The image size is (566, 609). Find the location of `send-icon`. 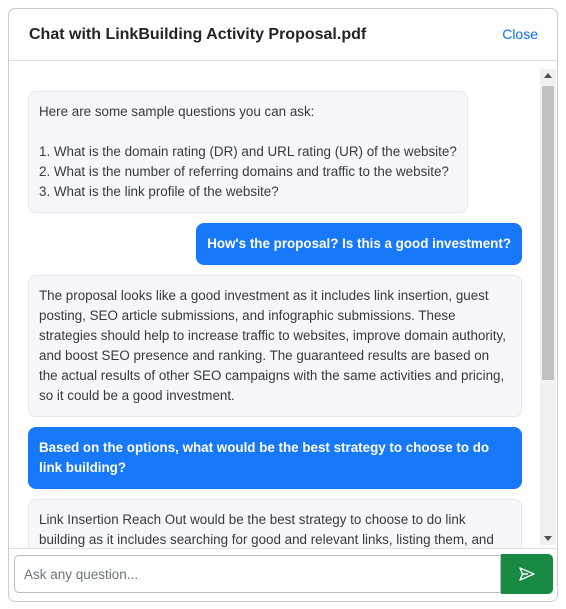

send-icon is located at coordinates (527, 574).